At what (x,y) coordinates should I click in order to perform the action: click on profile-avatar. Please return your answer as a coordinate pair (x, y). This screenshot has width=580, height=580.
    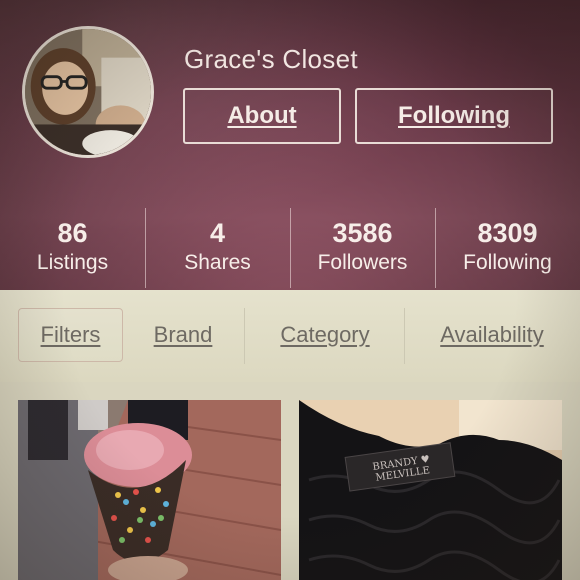
    Looking at the image, I should click on (88, 92).